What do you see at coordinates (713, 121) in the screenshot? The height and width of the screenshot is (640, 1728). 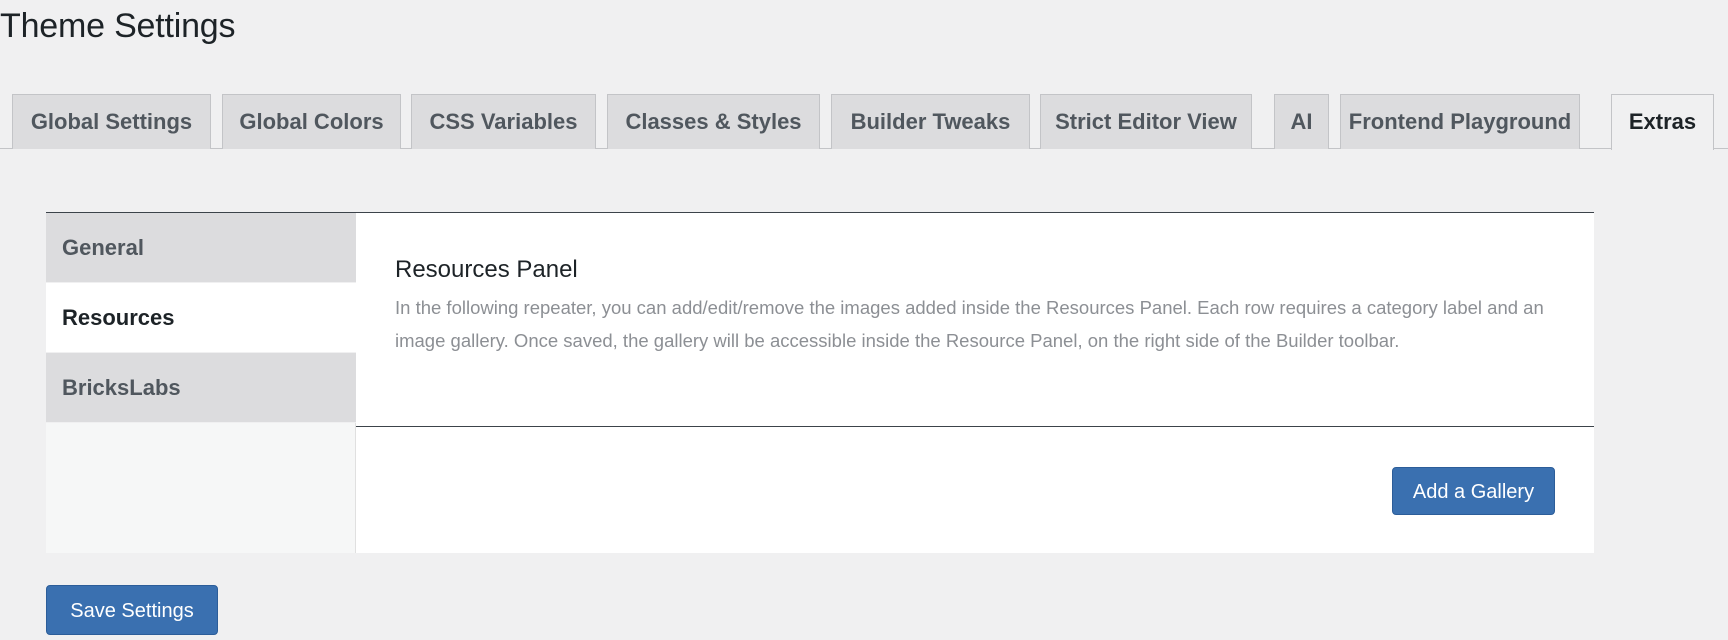 I see `tab-classes-styles: Classes & Styles` at bounding box center [713, 121].